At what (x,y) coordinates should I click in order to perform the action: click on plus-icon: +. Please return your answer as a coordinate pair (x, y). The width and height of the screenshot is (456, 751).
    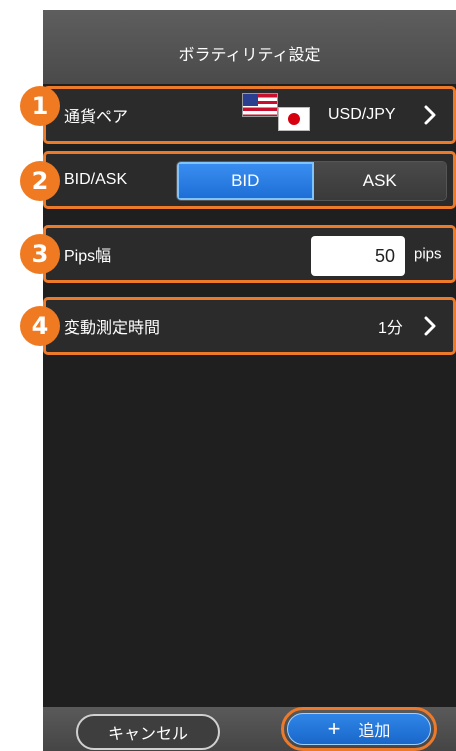
    Looking at the image, I should click on (334, 728).